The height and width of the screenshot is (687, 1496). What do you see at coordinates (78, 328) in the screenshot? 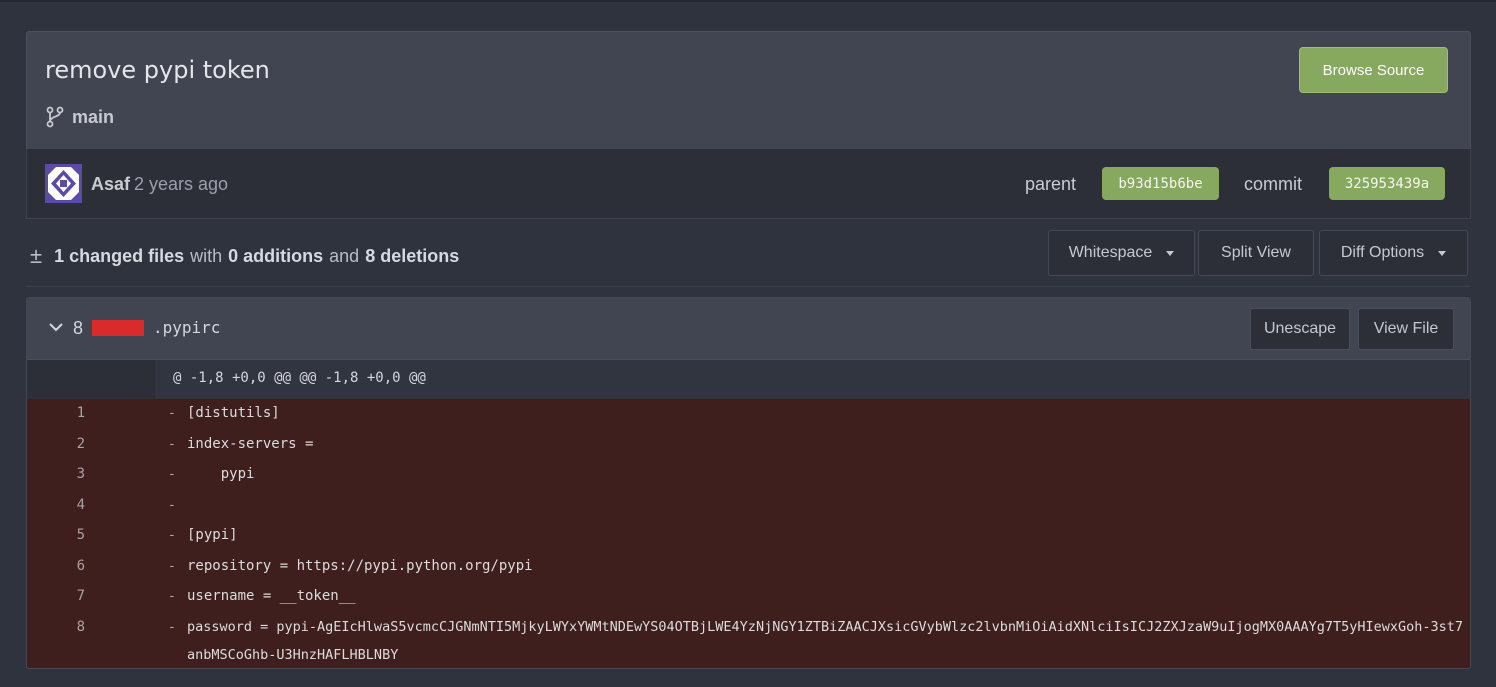
I see `file-deletions-count: 8` at bounding box center [78, 328].